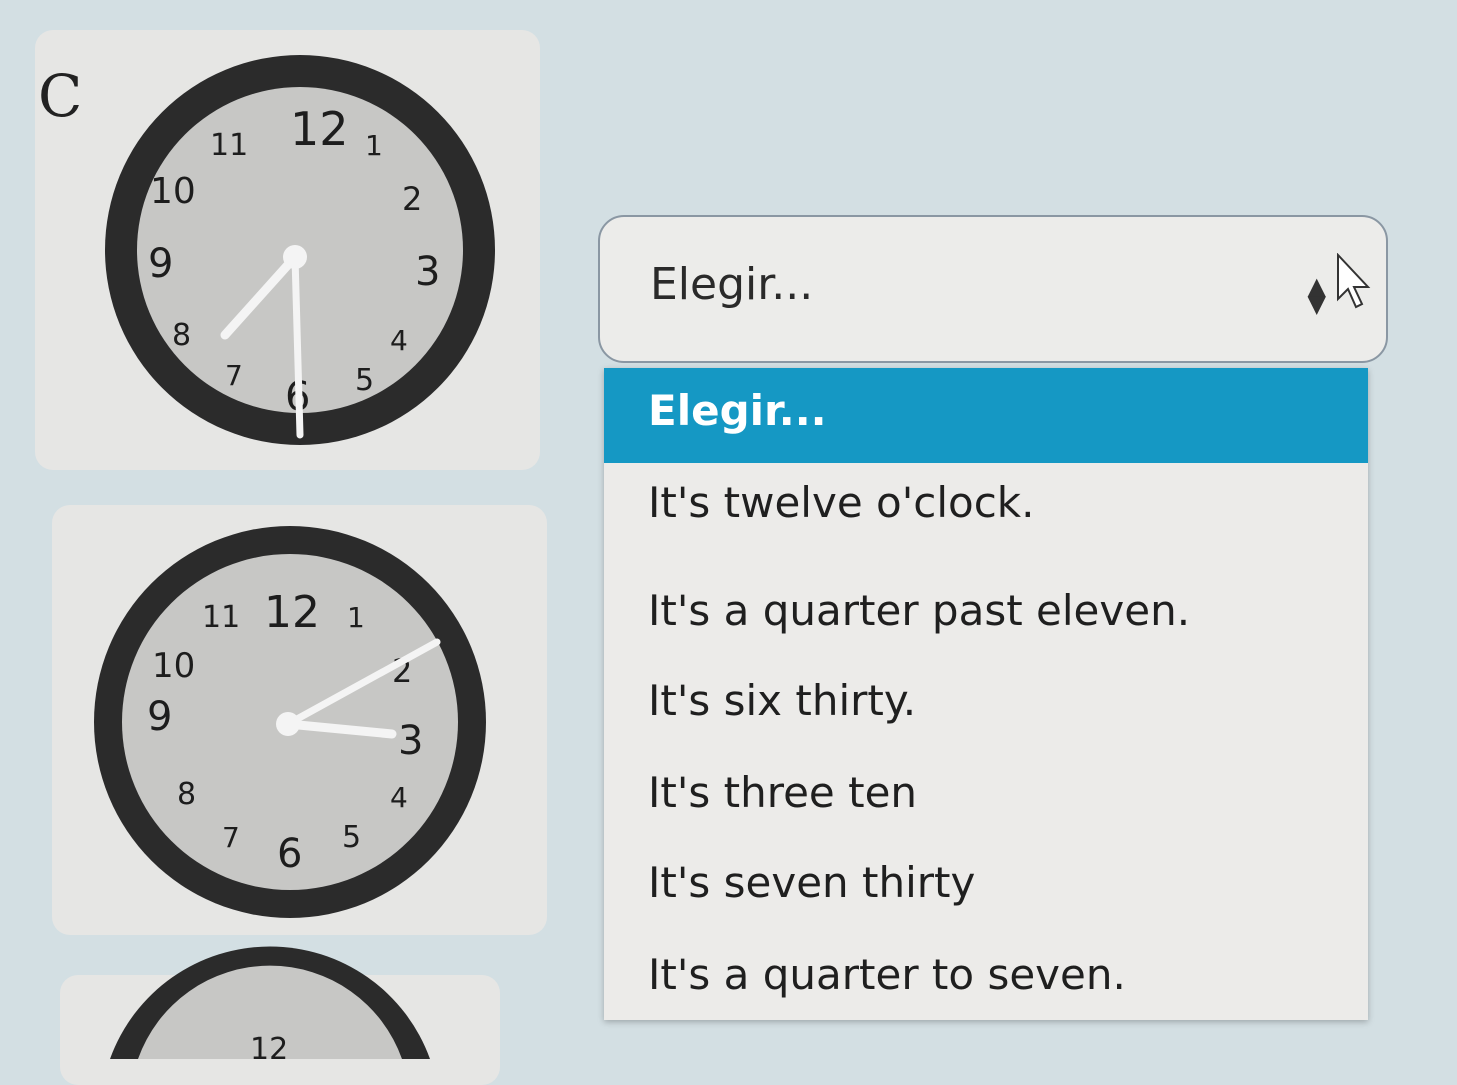 The image size is (1457, 1085). Describe the element at coordinates (289, 854) in the screenshot. I see `clock-number: 6` at that location.